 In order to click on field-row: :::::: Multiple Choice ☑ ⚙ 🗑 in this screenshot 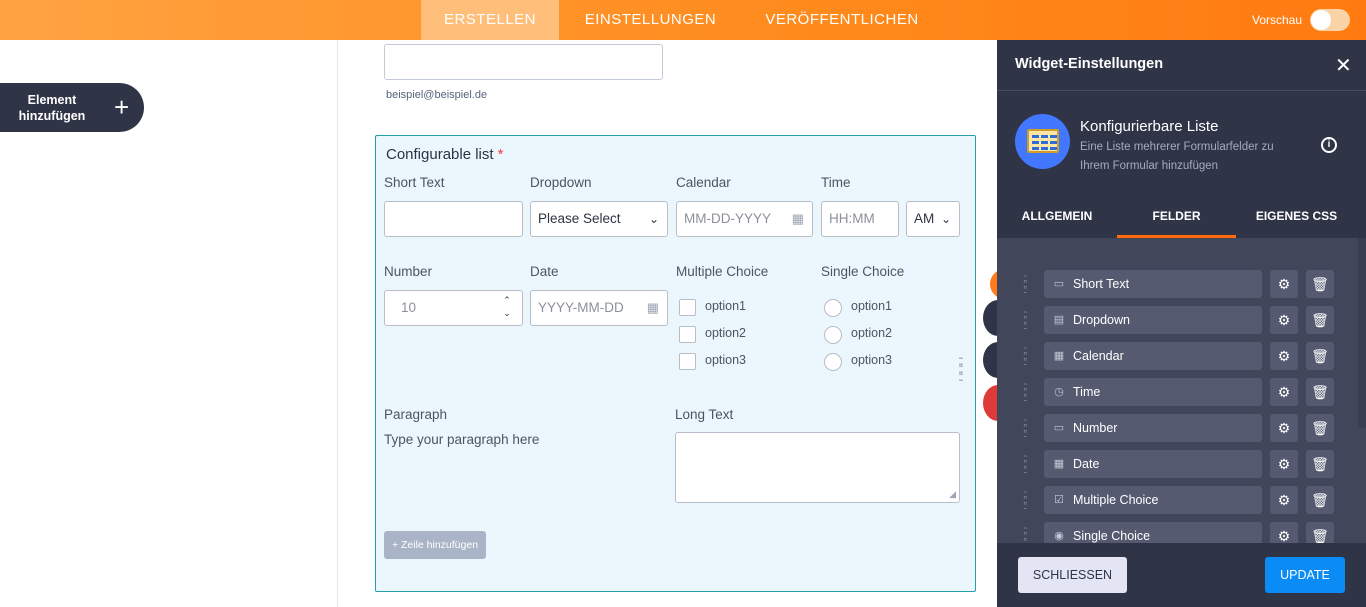, I will do `click(1180, 500)`.